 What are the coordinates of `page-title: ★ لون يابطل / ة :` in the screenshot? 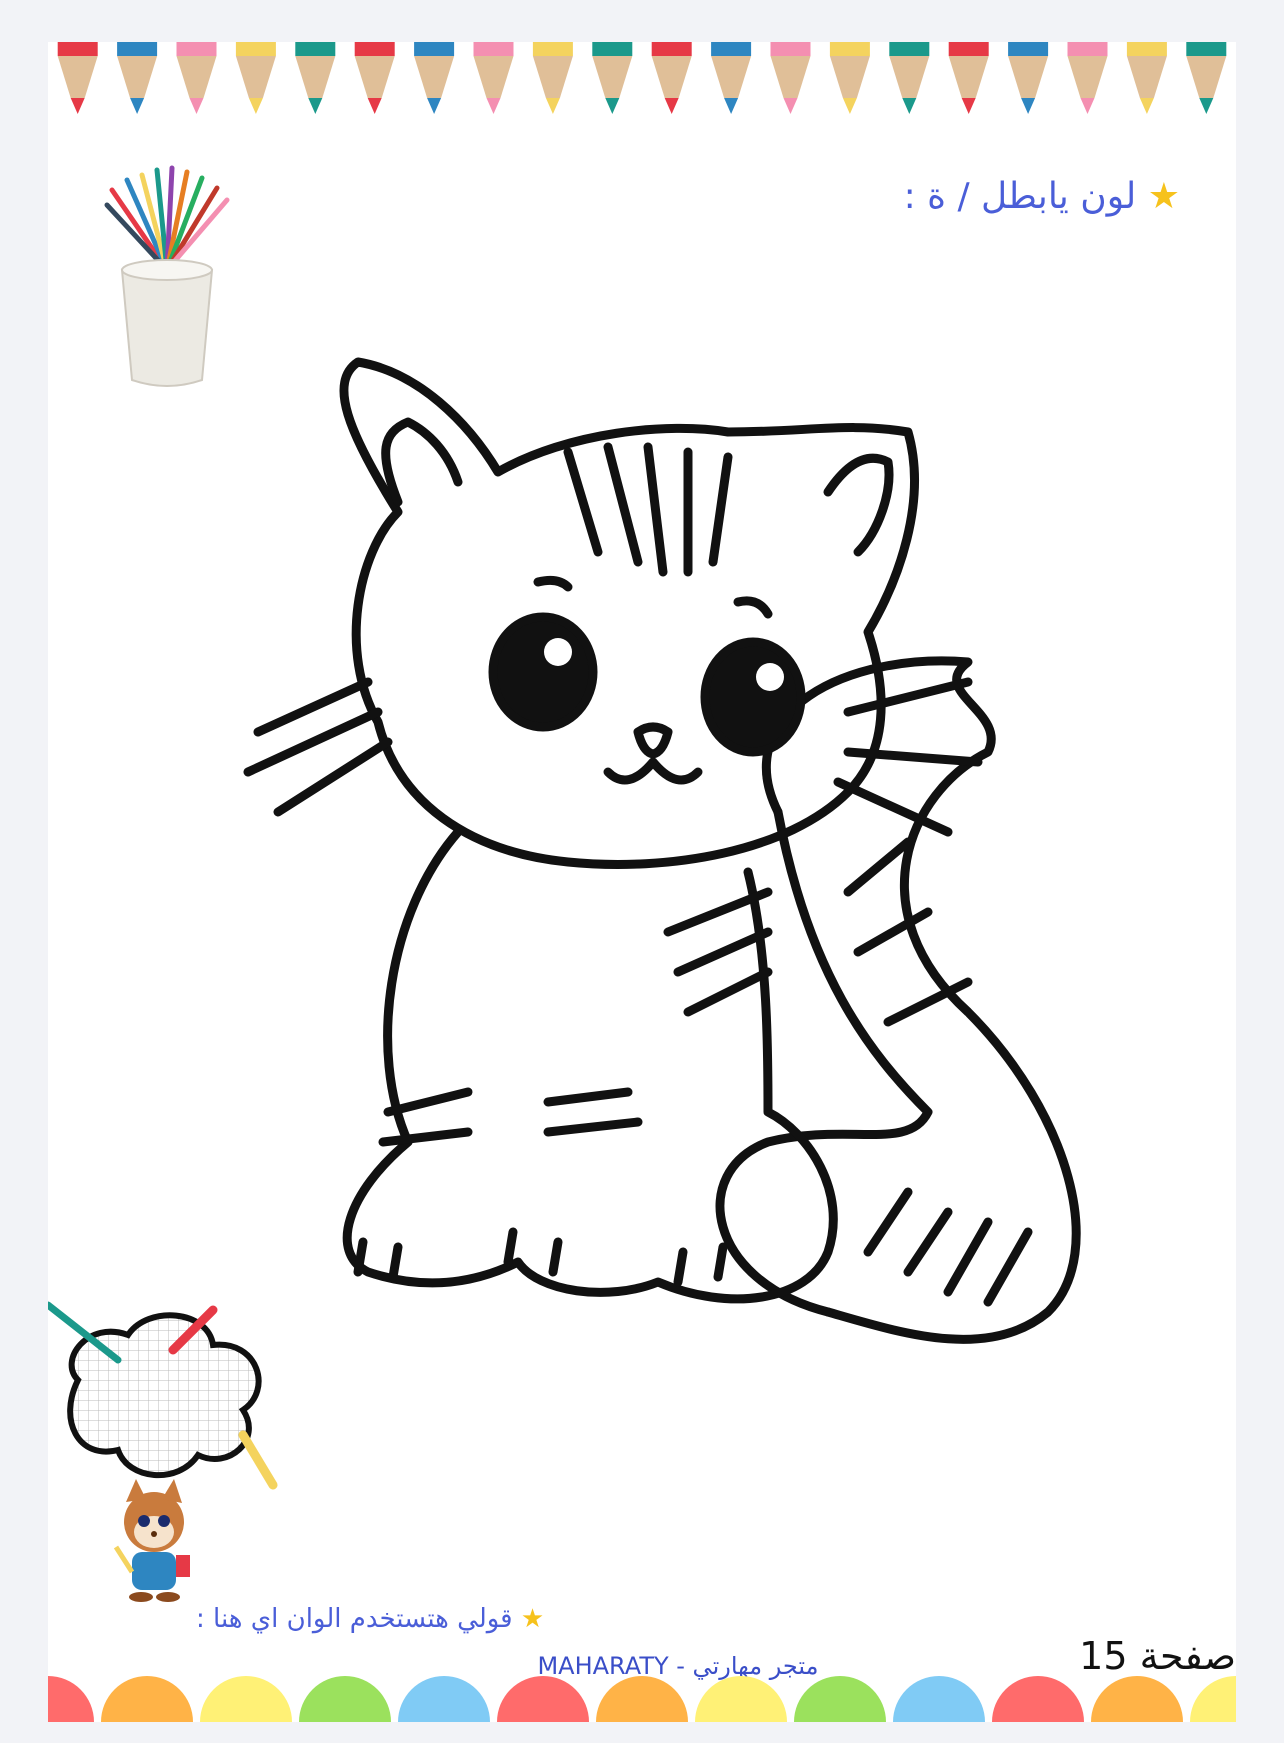 It's located at (1042, 196).